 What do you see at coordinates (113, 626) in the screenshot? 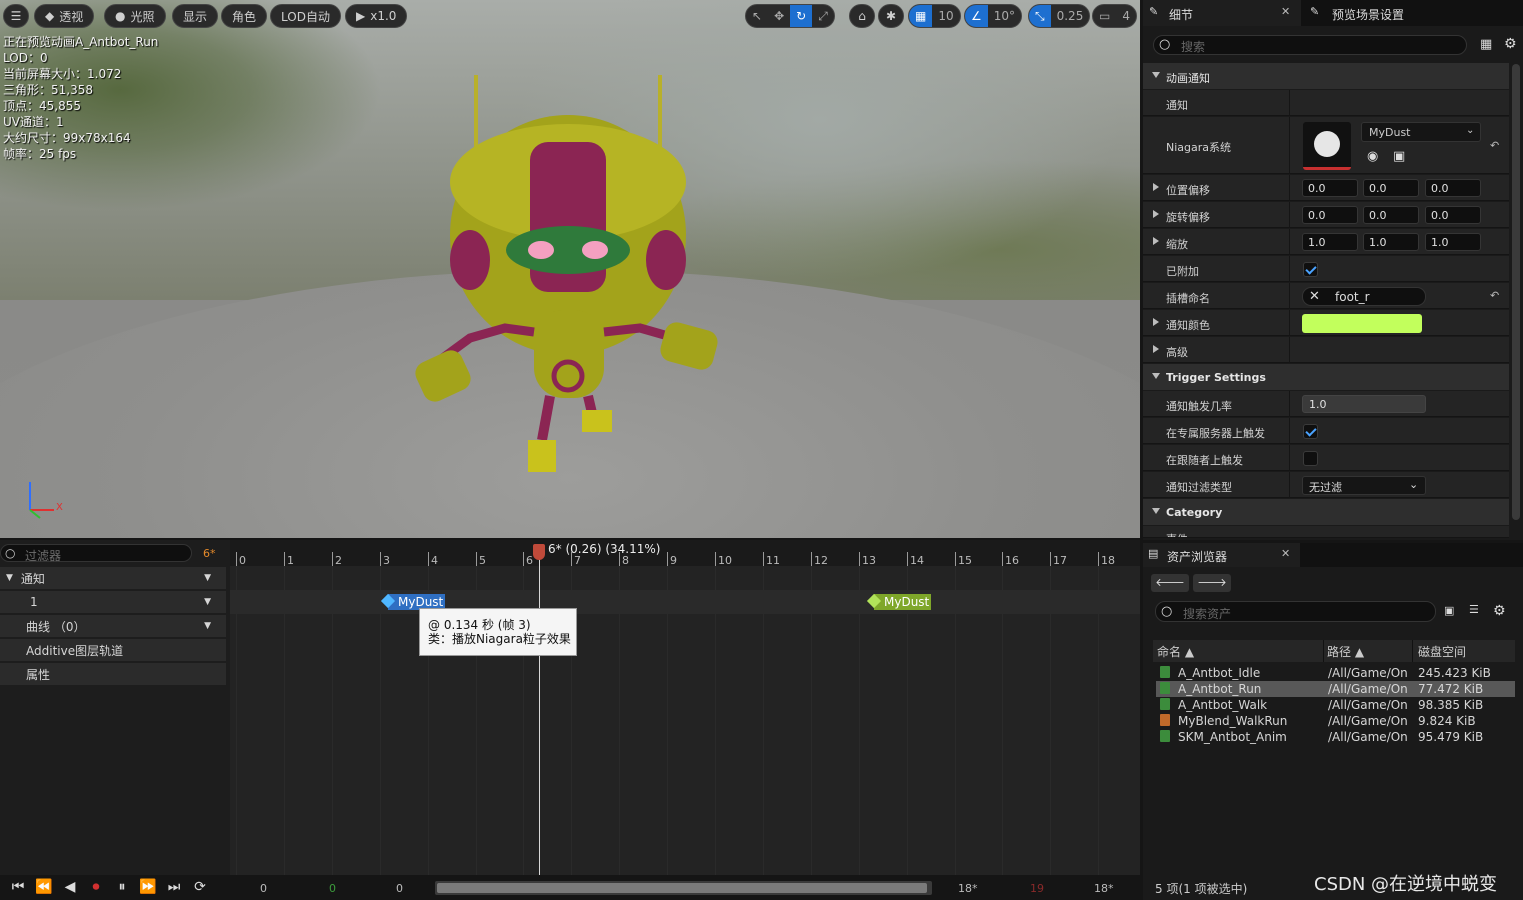
I see `track-curves: 曲线 （0） ▼` at bounding box center [113, 626].